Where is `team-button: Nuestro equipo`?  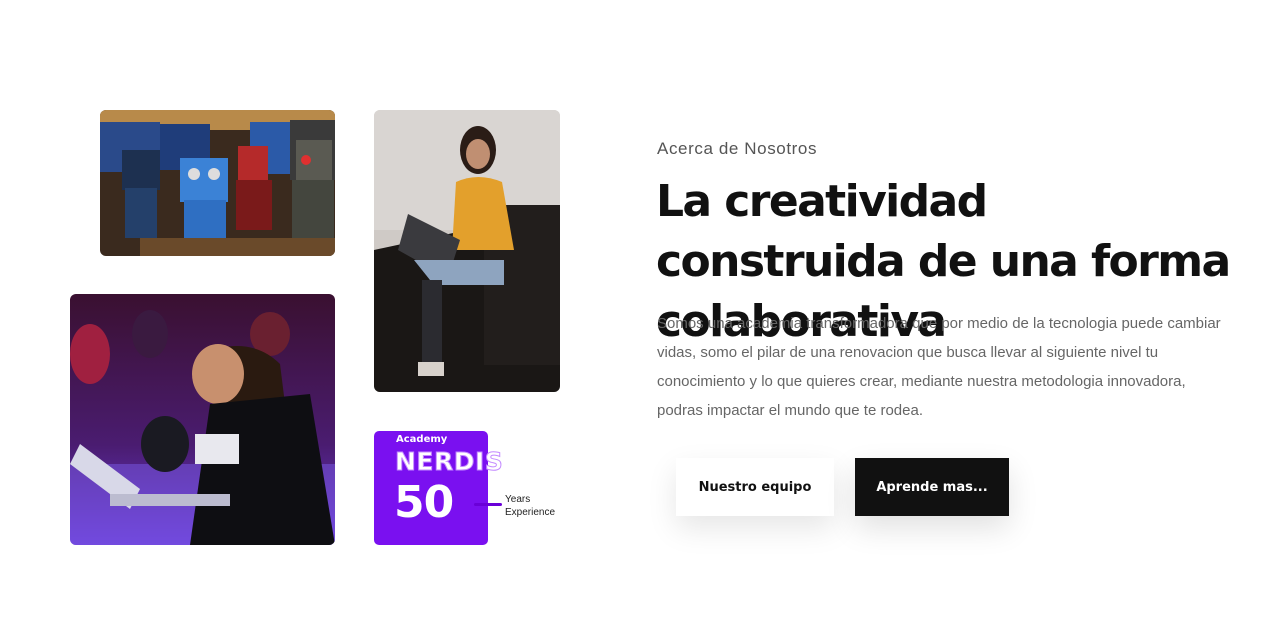
team-button: Nuestro equipo is located at coordinates (755, 487).